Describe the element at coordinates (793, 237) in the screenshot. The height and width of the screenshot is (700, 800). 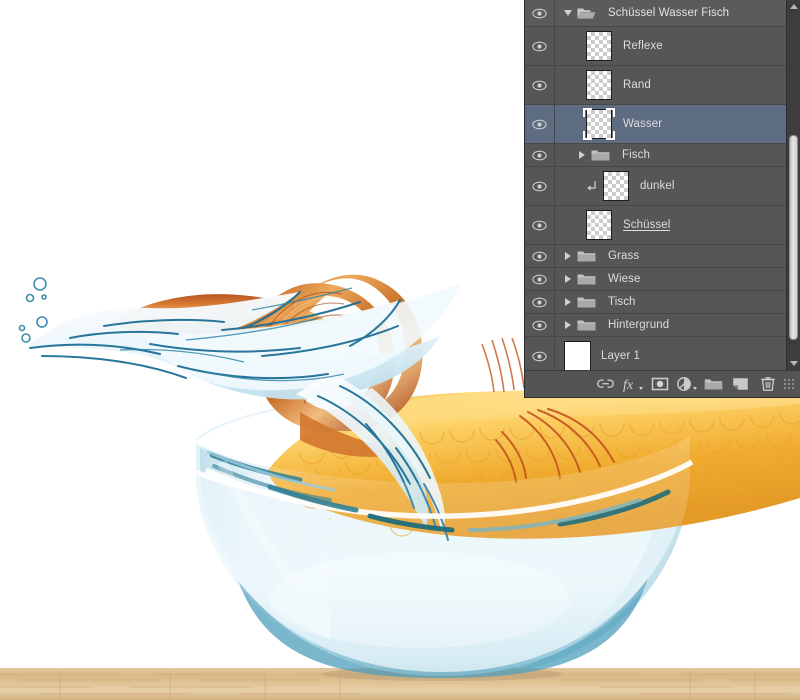
I see `scrollbar-thumb` at that location.